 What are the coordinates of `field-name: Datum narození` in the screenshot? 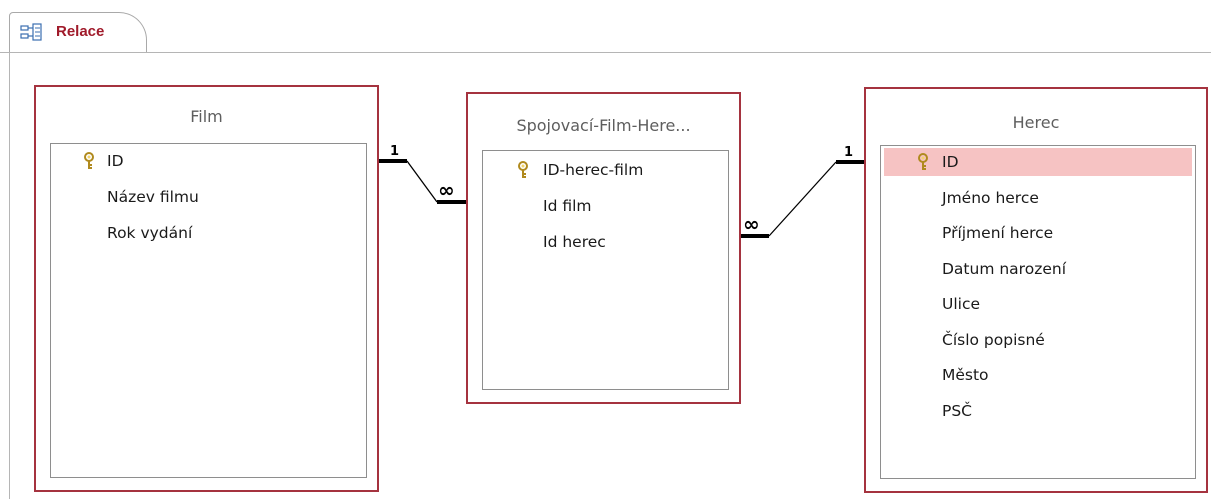 It's located at (1004, 268).